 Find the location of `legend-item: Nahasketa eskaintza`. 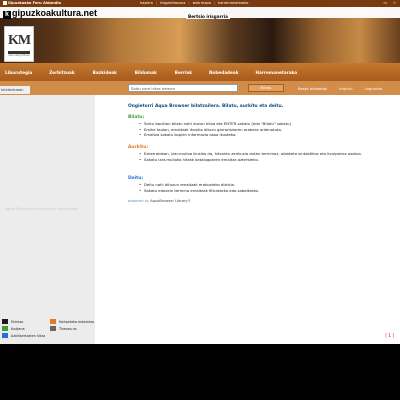

legend-item: Nahasketa eskaintza is located at coordinates (74, 321).